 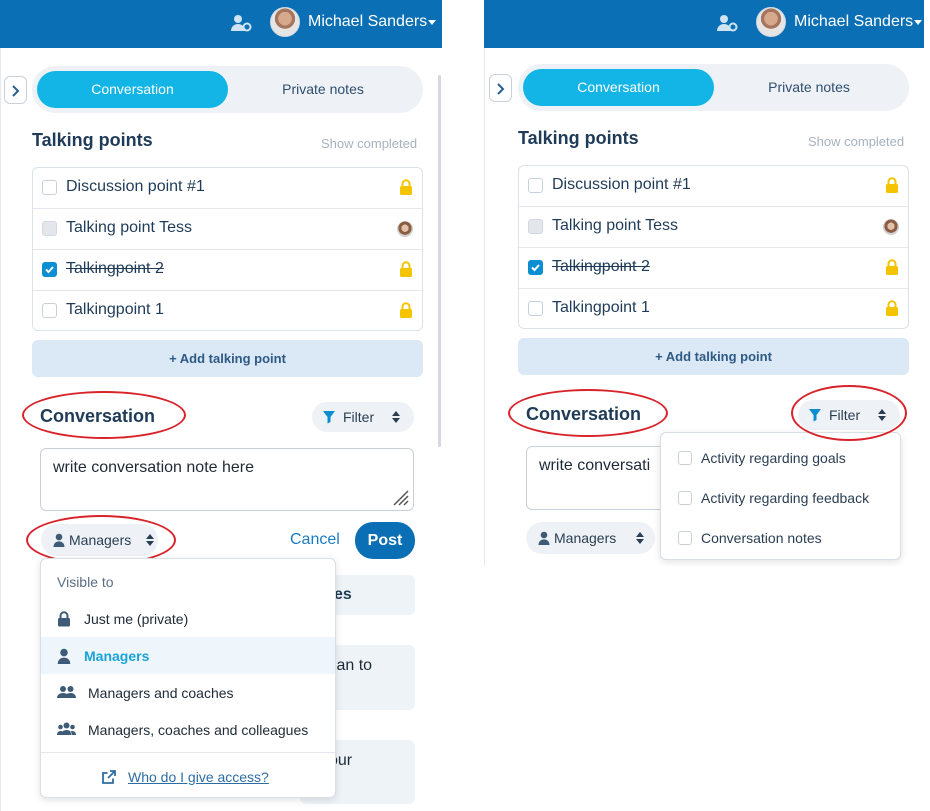 What do you see at coordinates (329, 417) in the screenshot?
I see `filter-icon` at bounding box center [329, 417].